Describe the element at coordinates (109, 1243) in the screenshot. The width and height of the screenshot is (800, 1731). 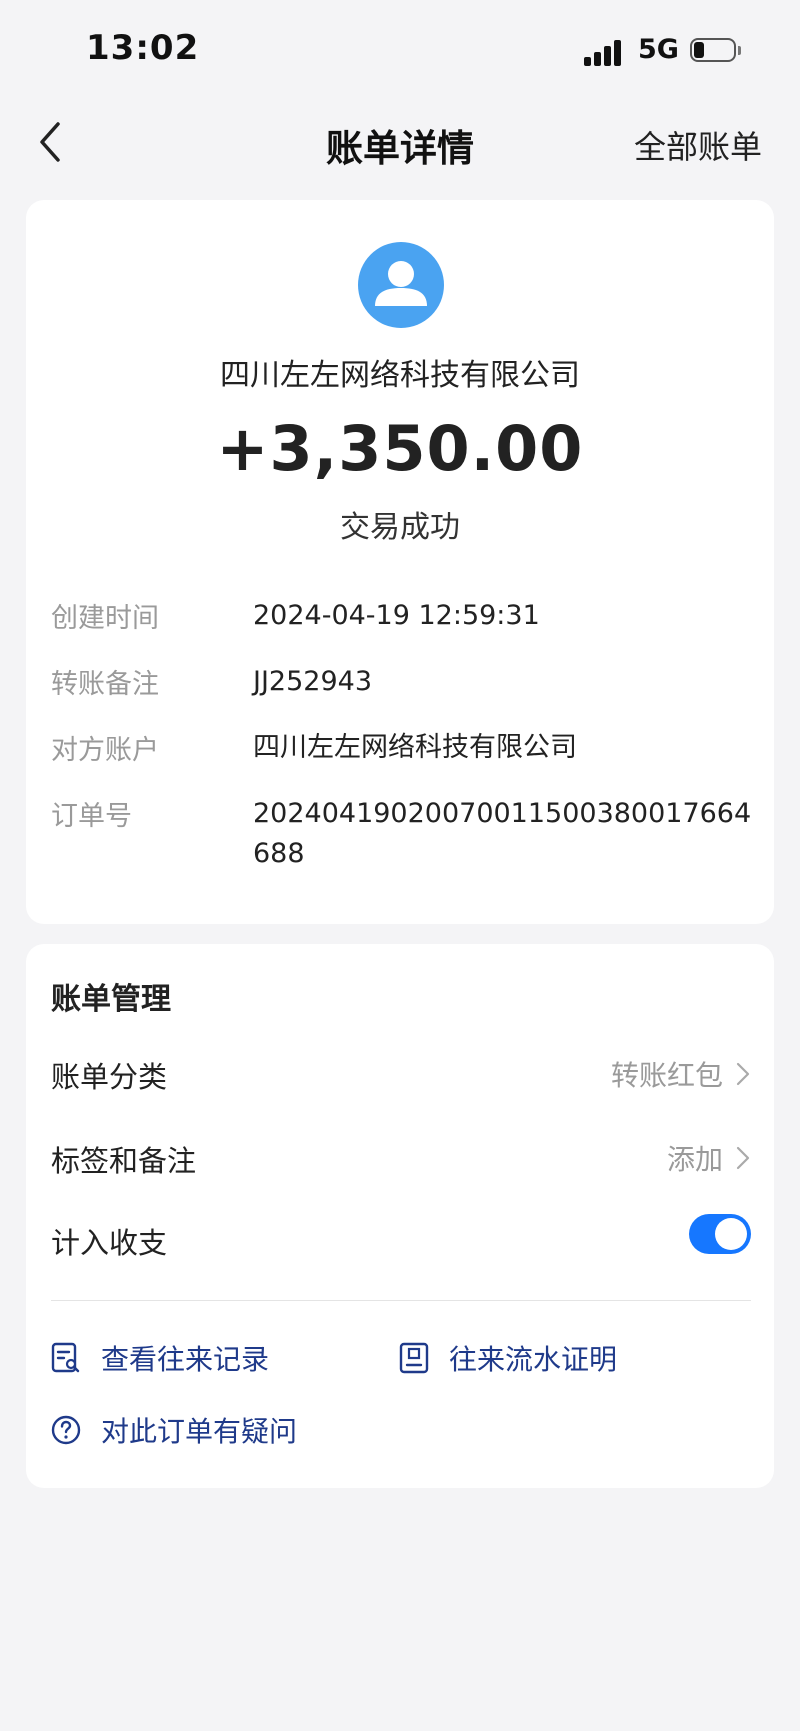
I see `include-in-budget-label: 计入收支` at that location.